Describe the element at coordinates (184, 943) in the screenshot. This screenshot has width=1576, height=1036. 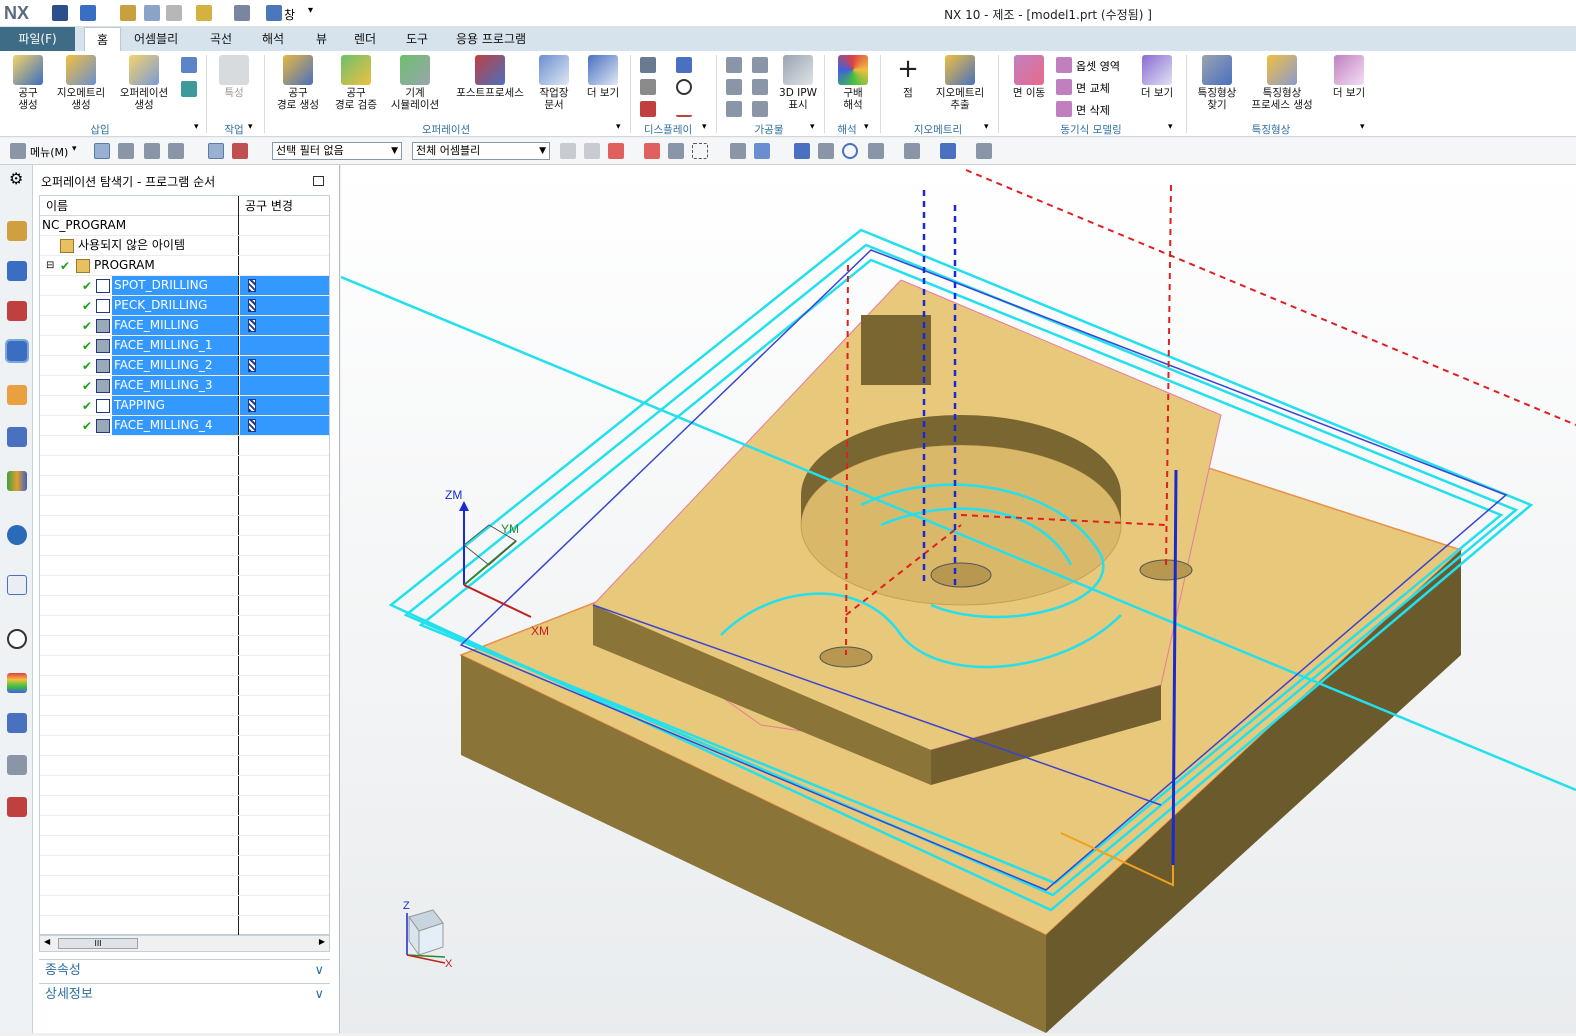
I see `horizontal-scrollbar: ◀ III ▶` at that location.